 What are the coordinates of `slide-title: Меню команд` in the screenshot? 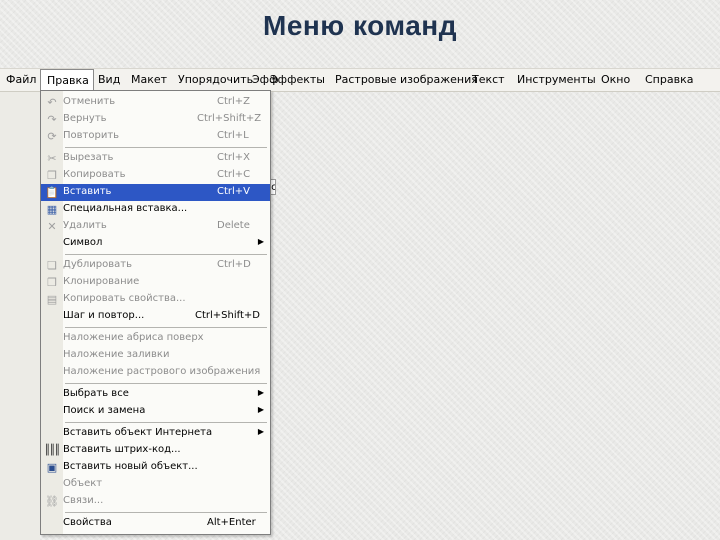 It's located at (360, 25).